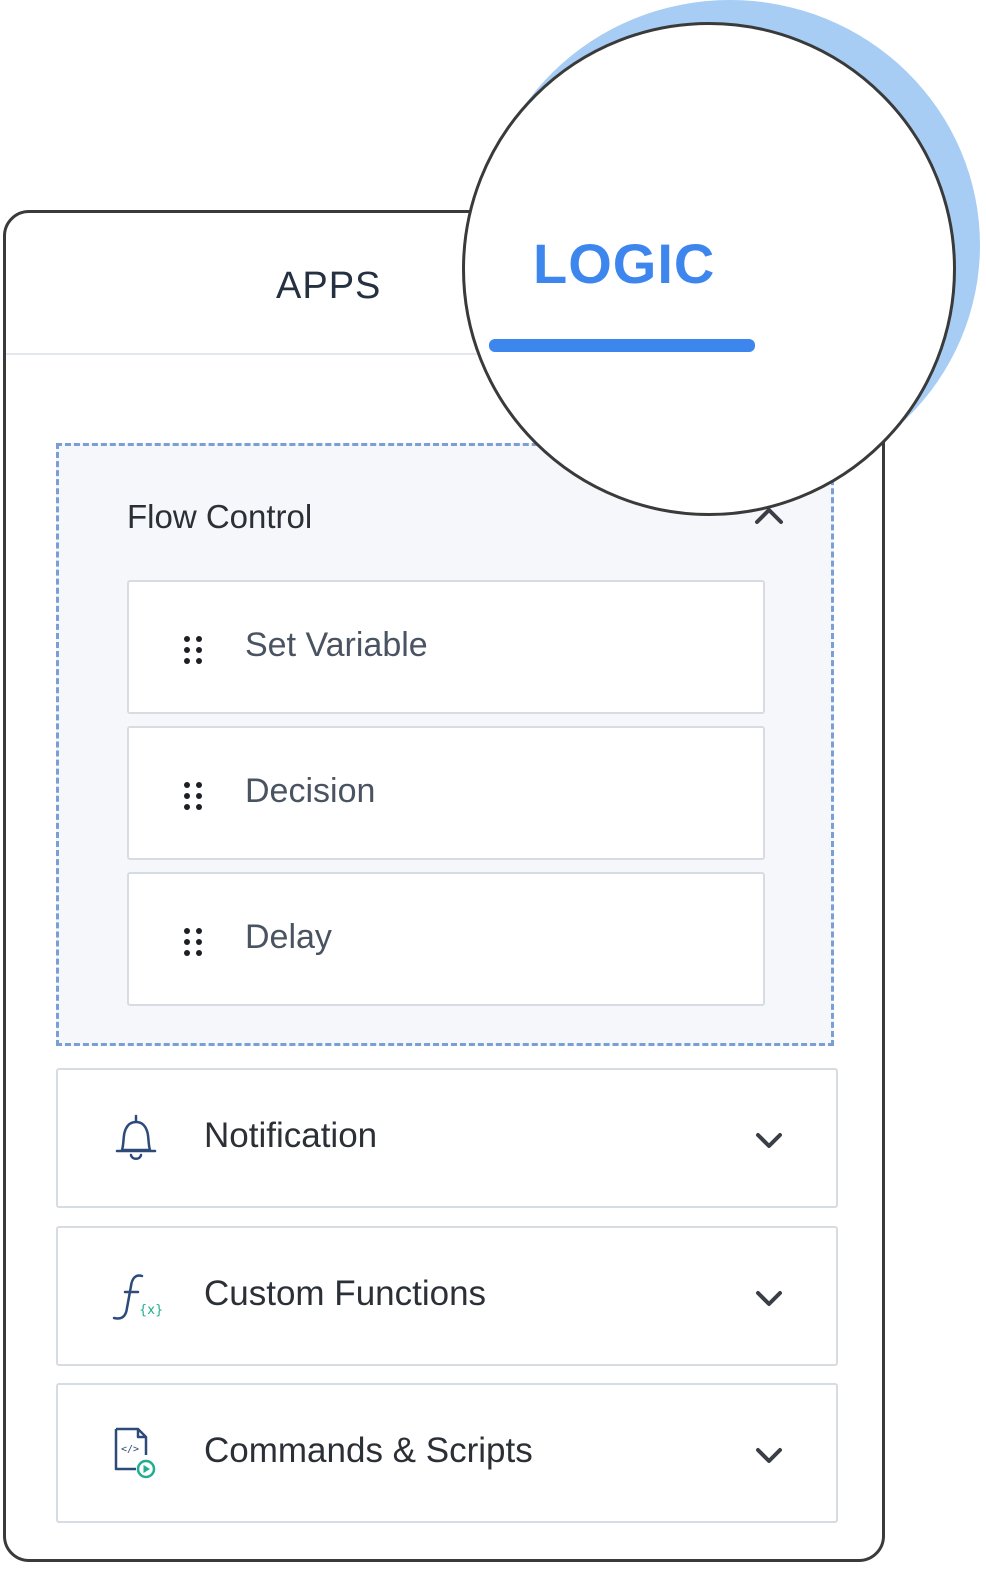 This screenshot has height=1583, width=986. Describe the element at coordinates (328, 286) in the screenshot. I see `tab-apps: APPS` at that location.